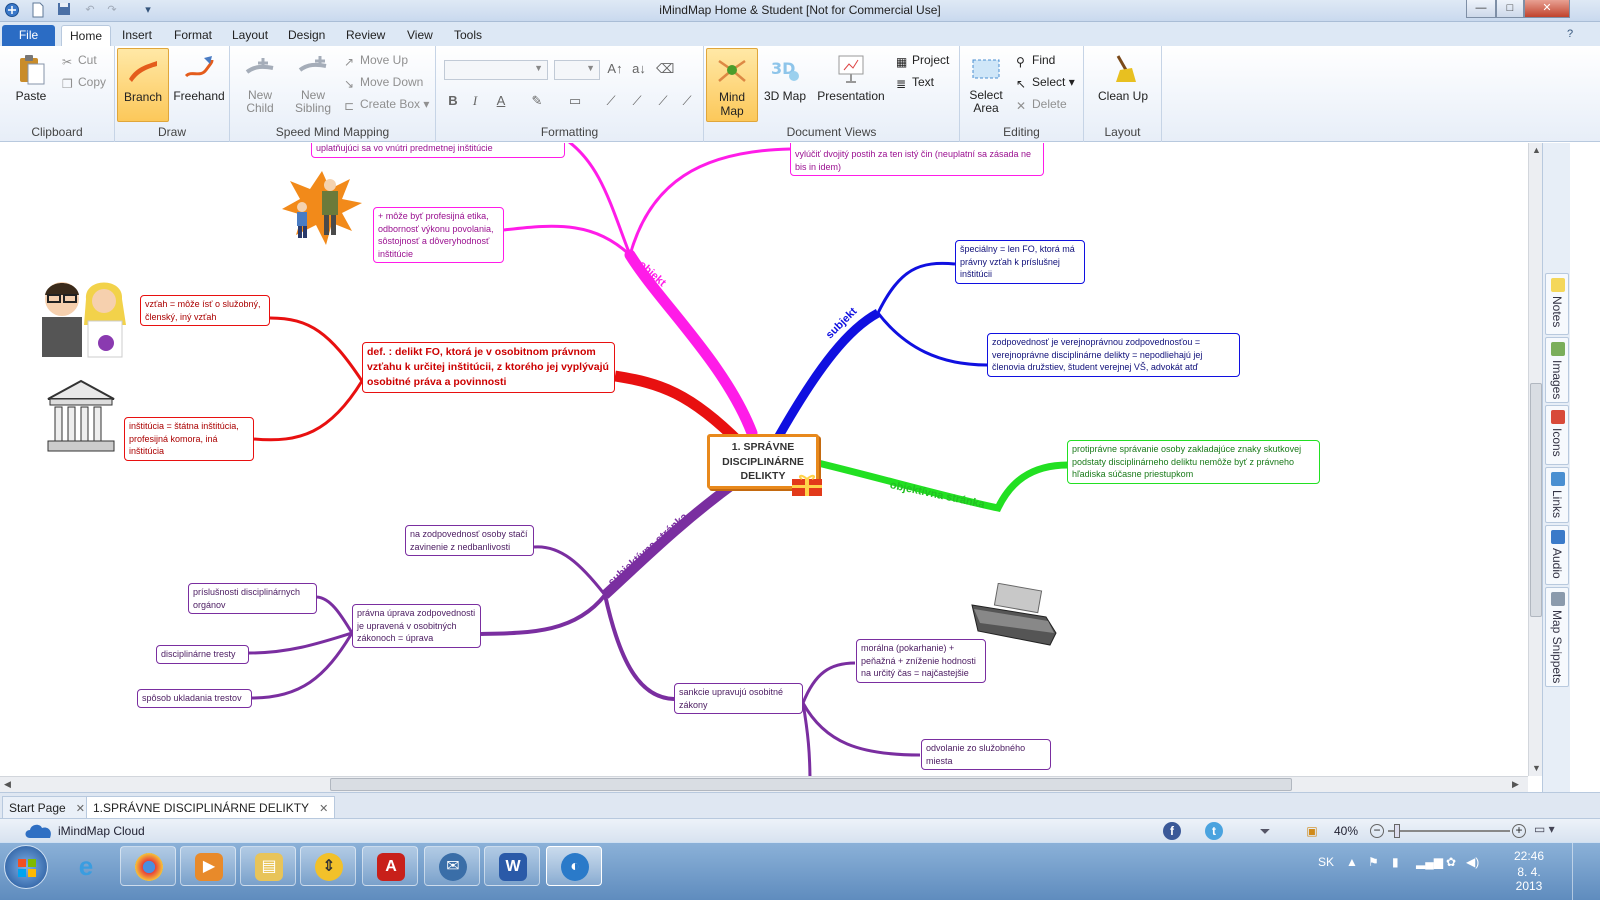 The width and height of the screenshot is (1600, 901). What do you see at coordinates (811, 784) in the screenshot?
I see `horizontal-scroll-thumb` at bounding box center [811, 784].